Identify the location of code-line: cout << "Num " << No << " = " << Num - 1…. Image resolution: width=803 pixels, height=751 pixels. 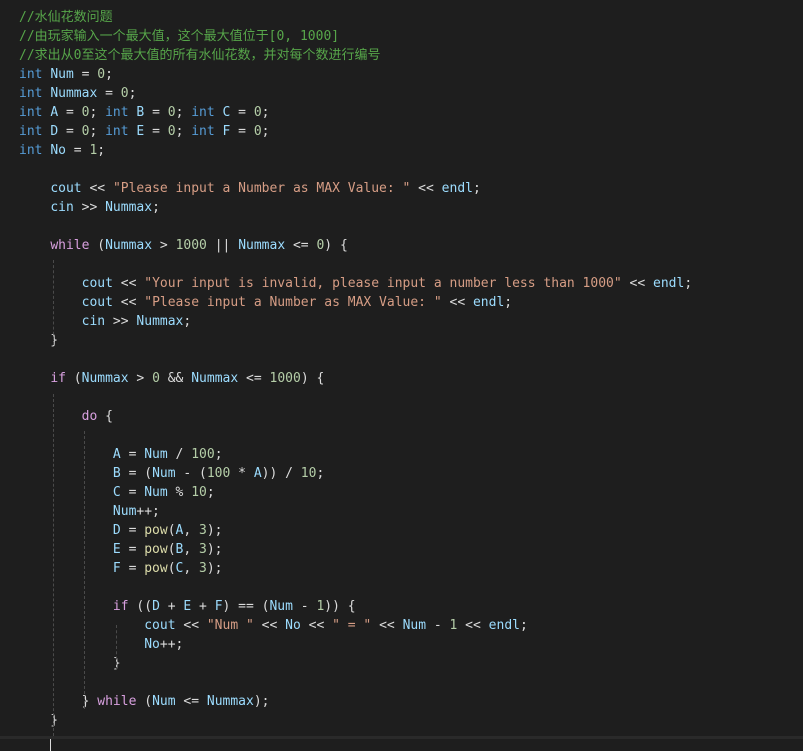
(273, 625).